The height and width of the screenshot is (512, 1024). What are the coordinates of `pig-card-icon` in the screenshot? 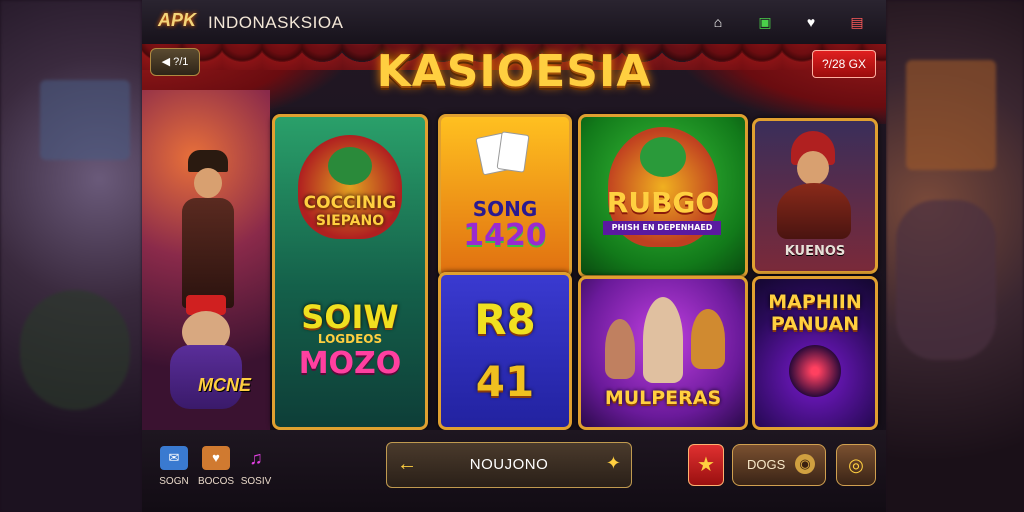 It's located at (513, 152).